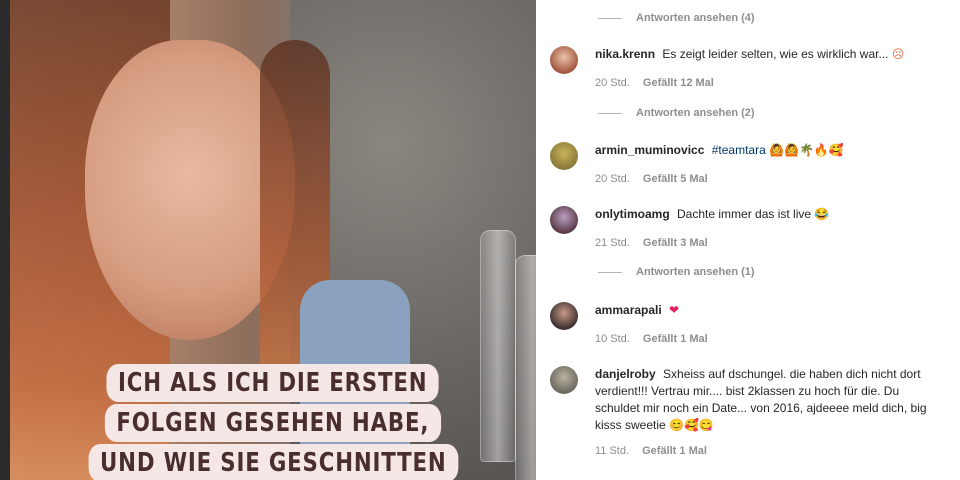 This screenshot has width=960, height=480. I want to click on comment-text: Dachte immer das ist live, so click(744, 214).